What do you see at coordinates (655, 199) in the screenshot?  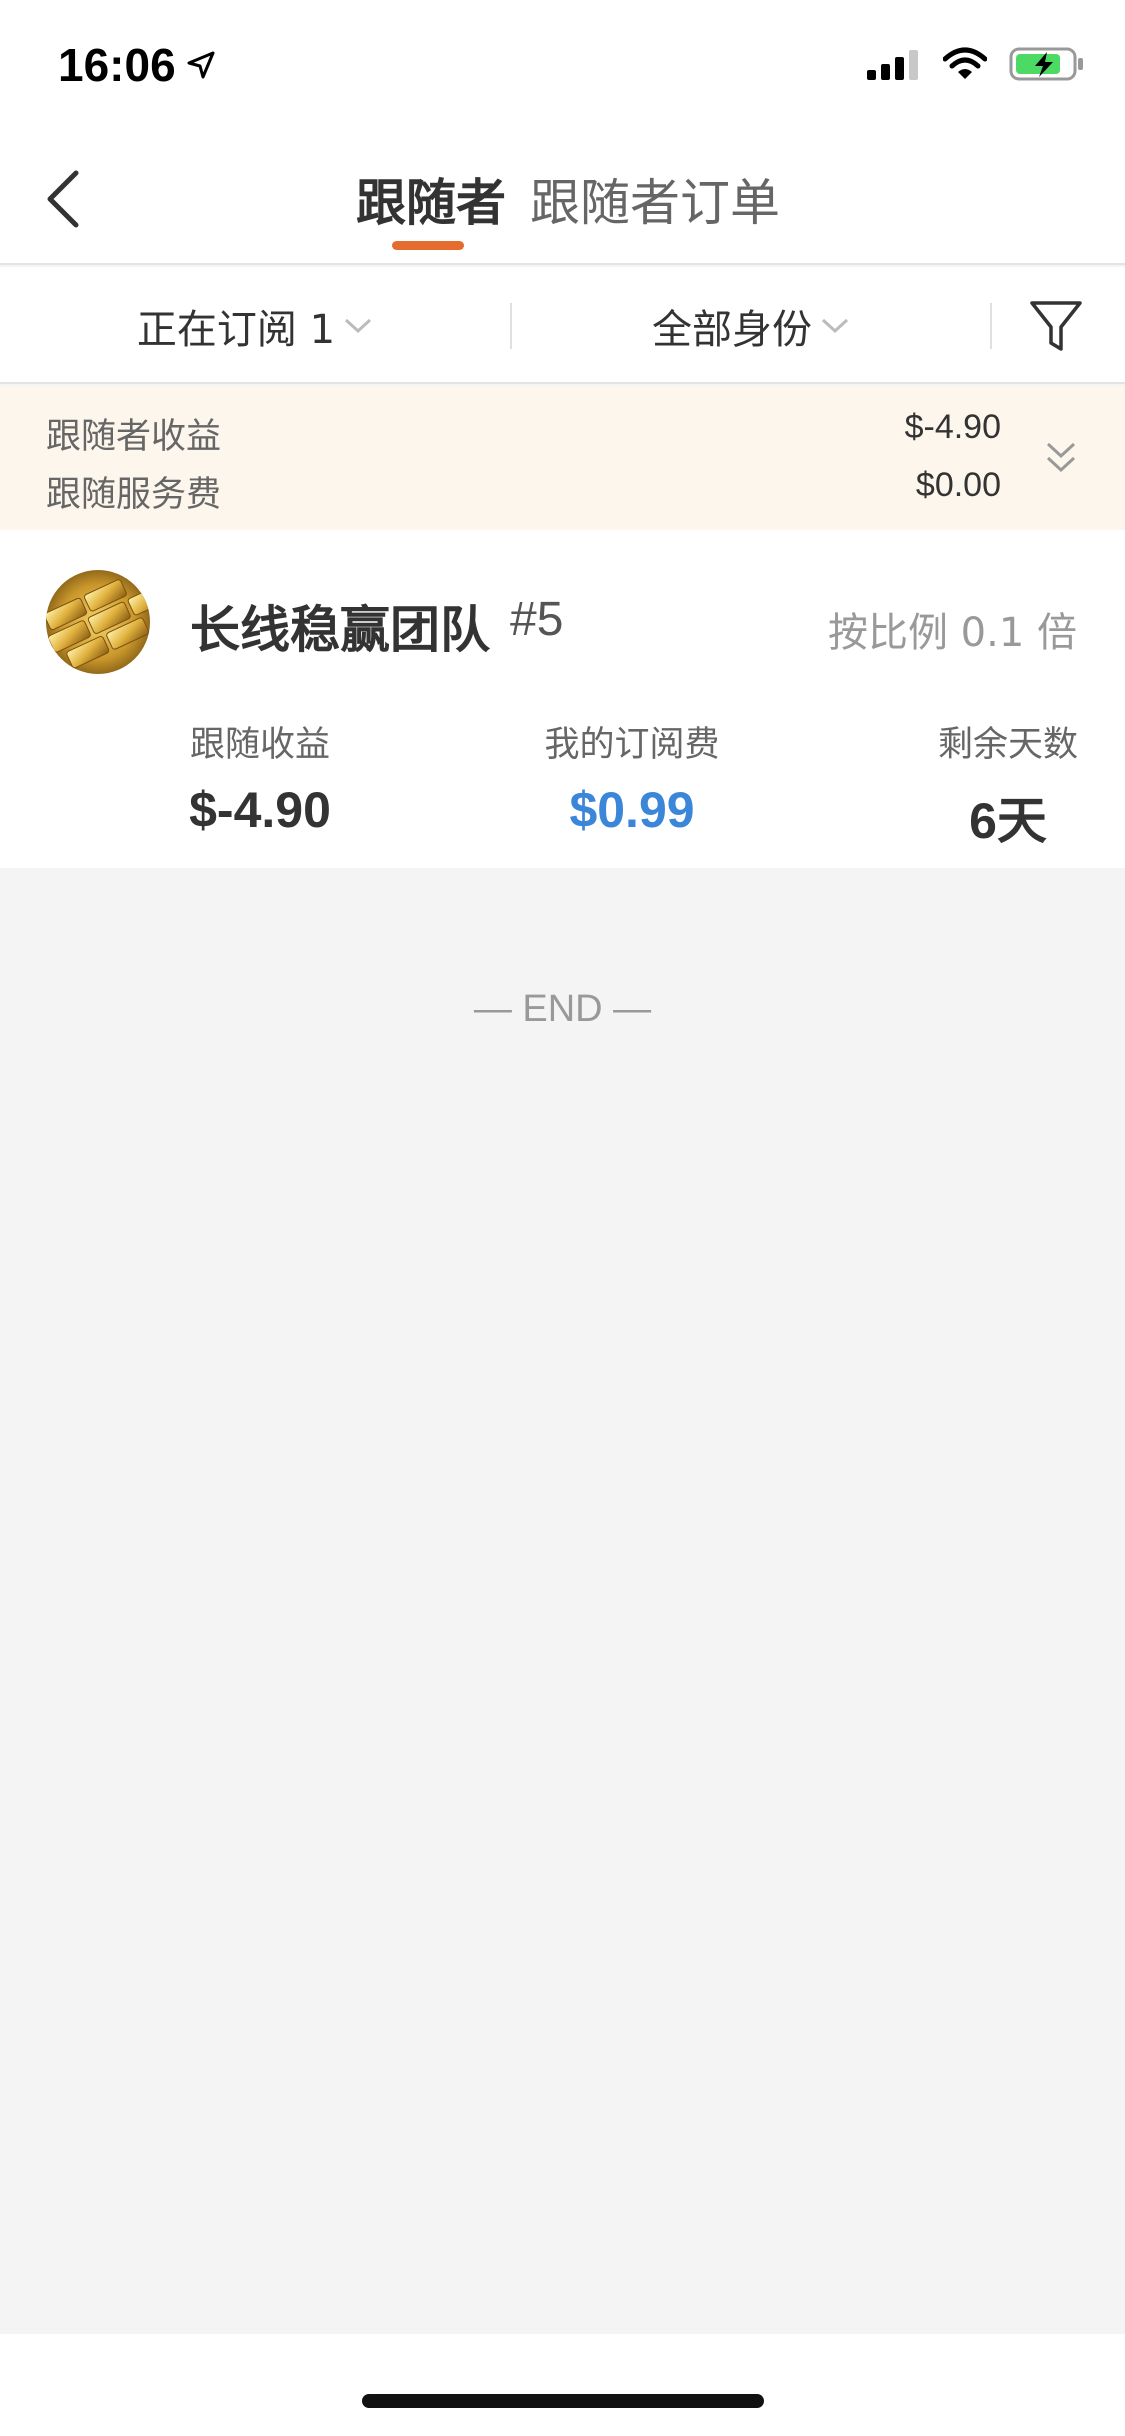 I see `tab-follower-orders: 跟随者订单` at bounding box center [655, 199].